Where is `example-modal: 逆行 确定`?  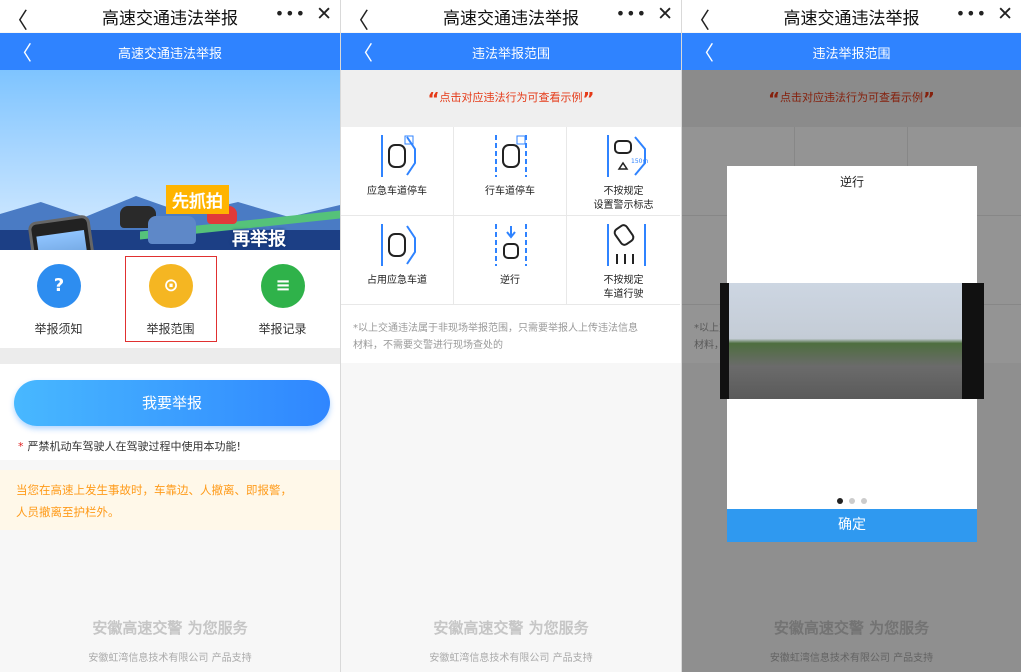 example-modal: 逆行 确定 is located at coordinates (852, 354).